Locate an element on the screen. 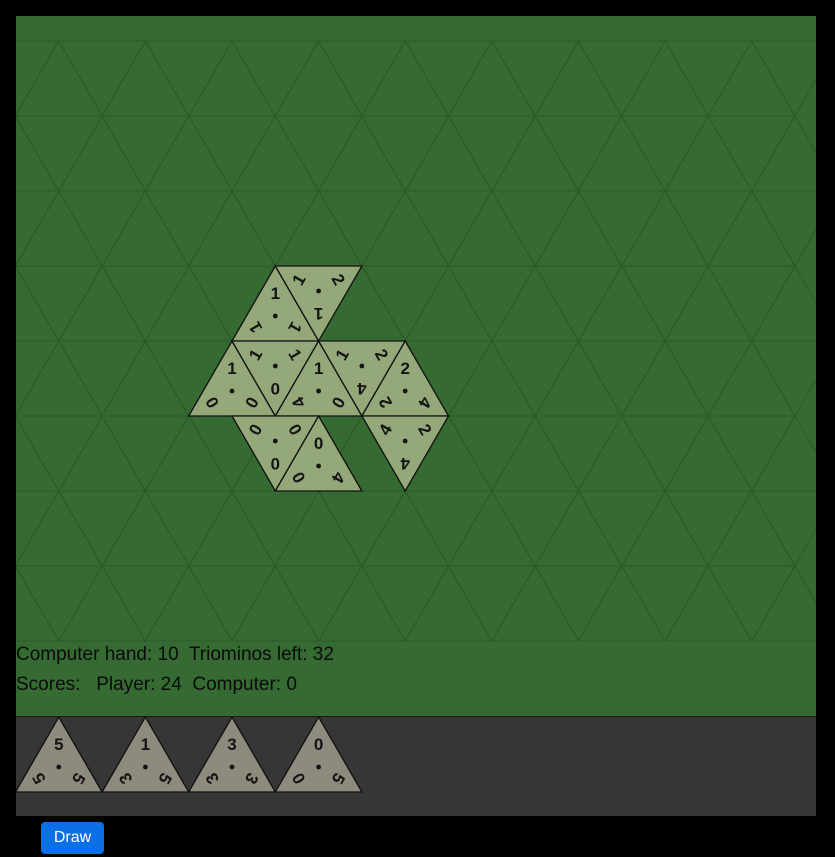  hand-and-pool-status: Computer hand: 10 Triominos left: 32 is located at coordinates (175, 654).